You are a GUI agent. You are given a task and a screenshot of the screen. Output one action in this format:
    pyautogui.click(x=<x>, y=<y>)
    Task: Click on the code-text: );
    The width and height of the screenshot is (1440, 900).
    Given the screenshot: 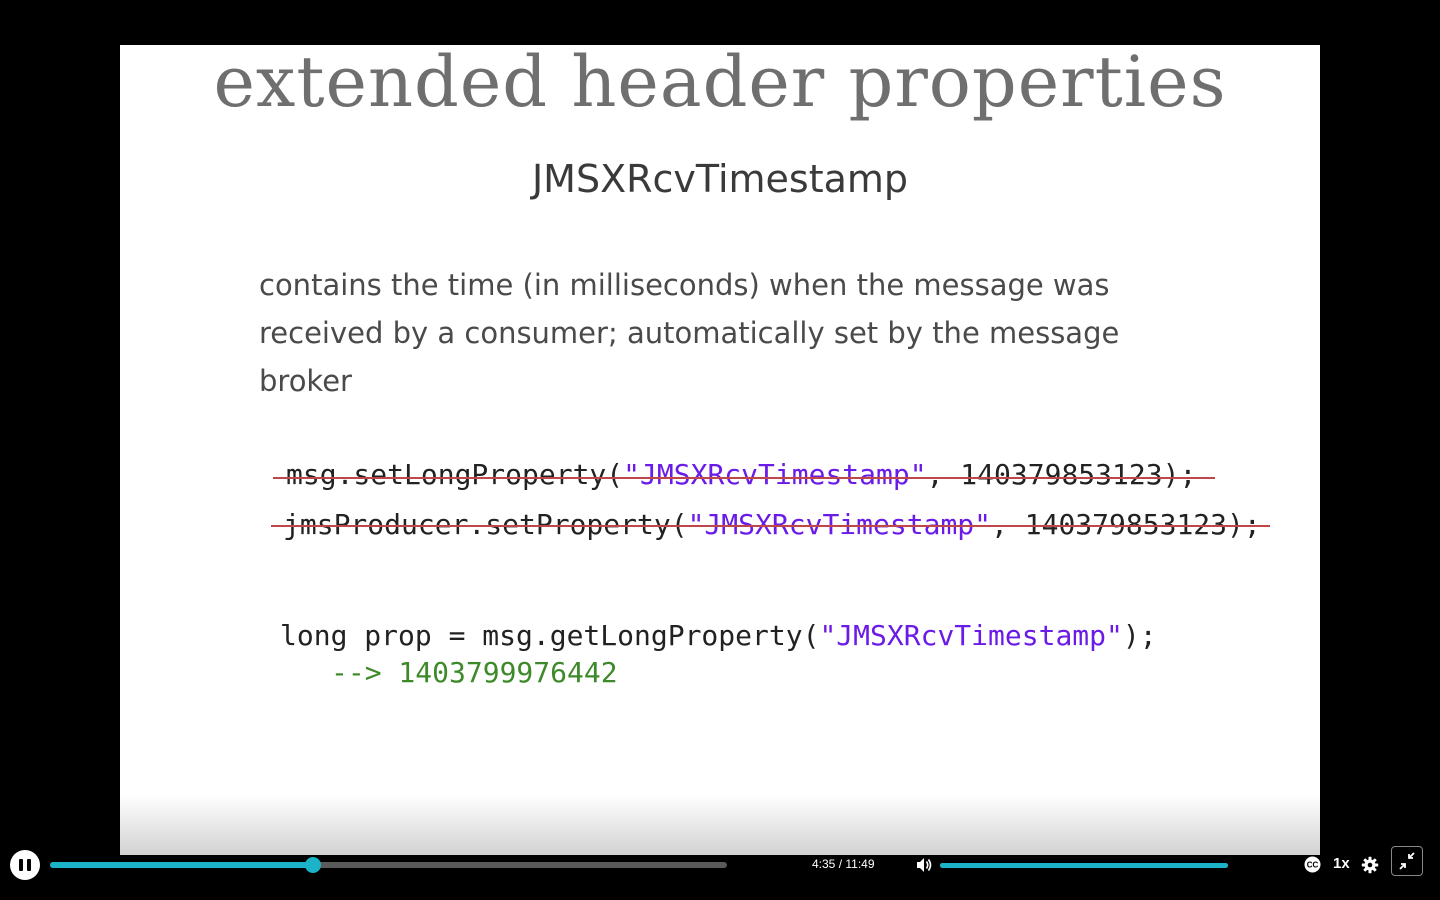 What is the action you would take?
    pyautogui.click(x=1139, y=635)
    